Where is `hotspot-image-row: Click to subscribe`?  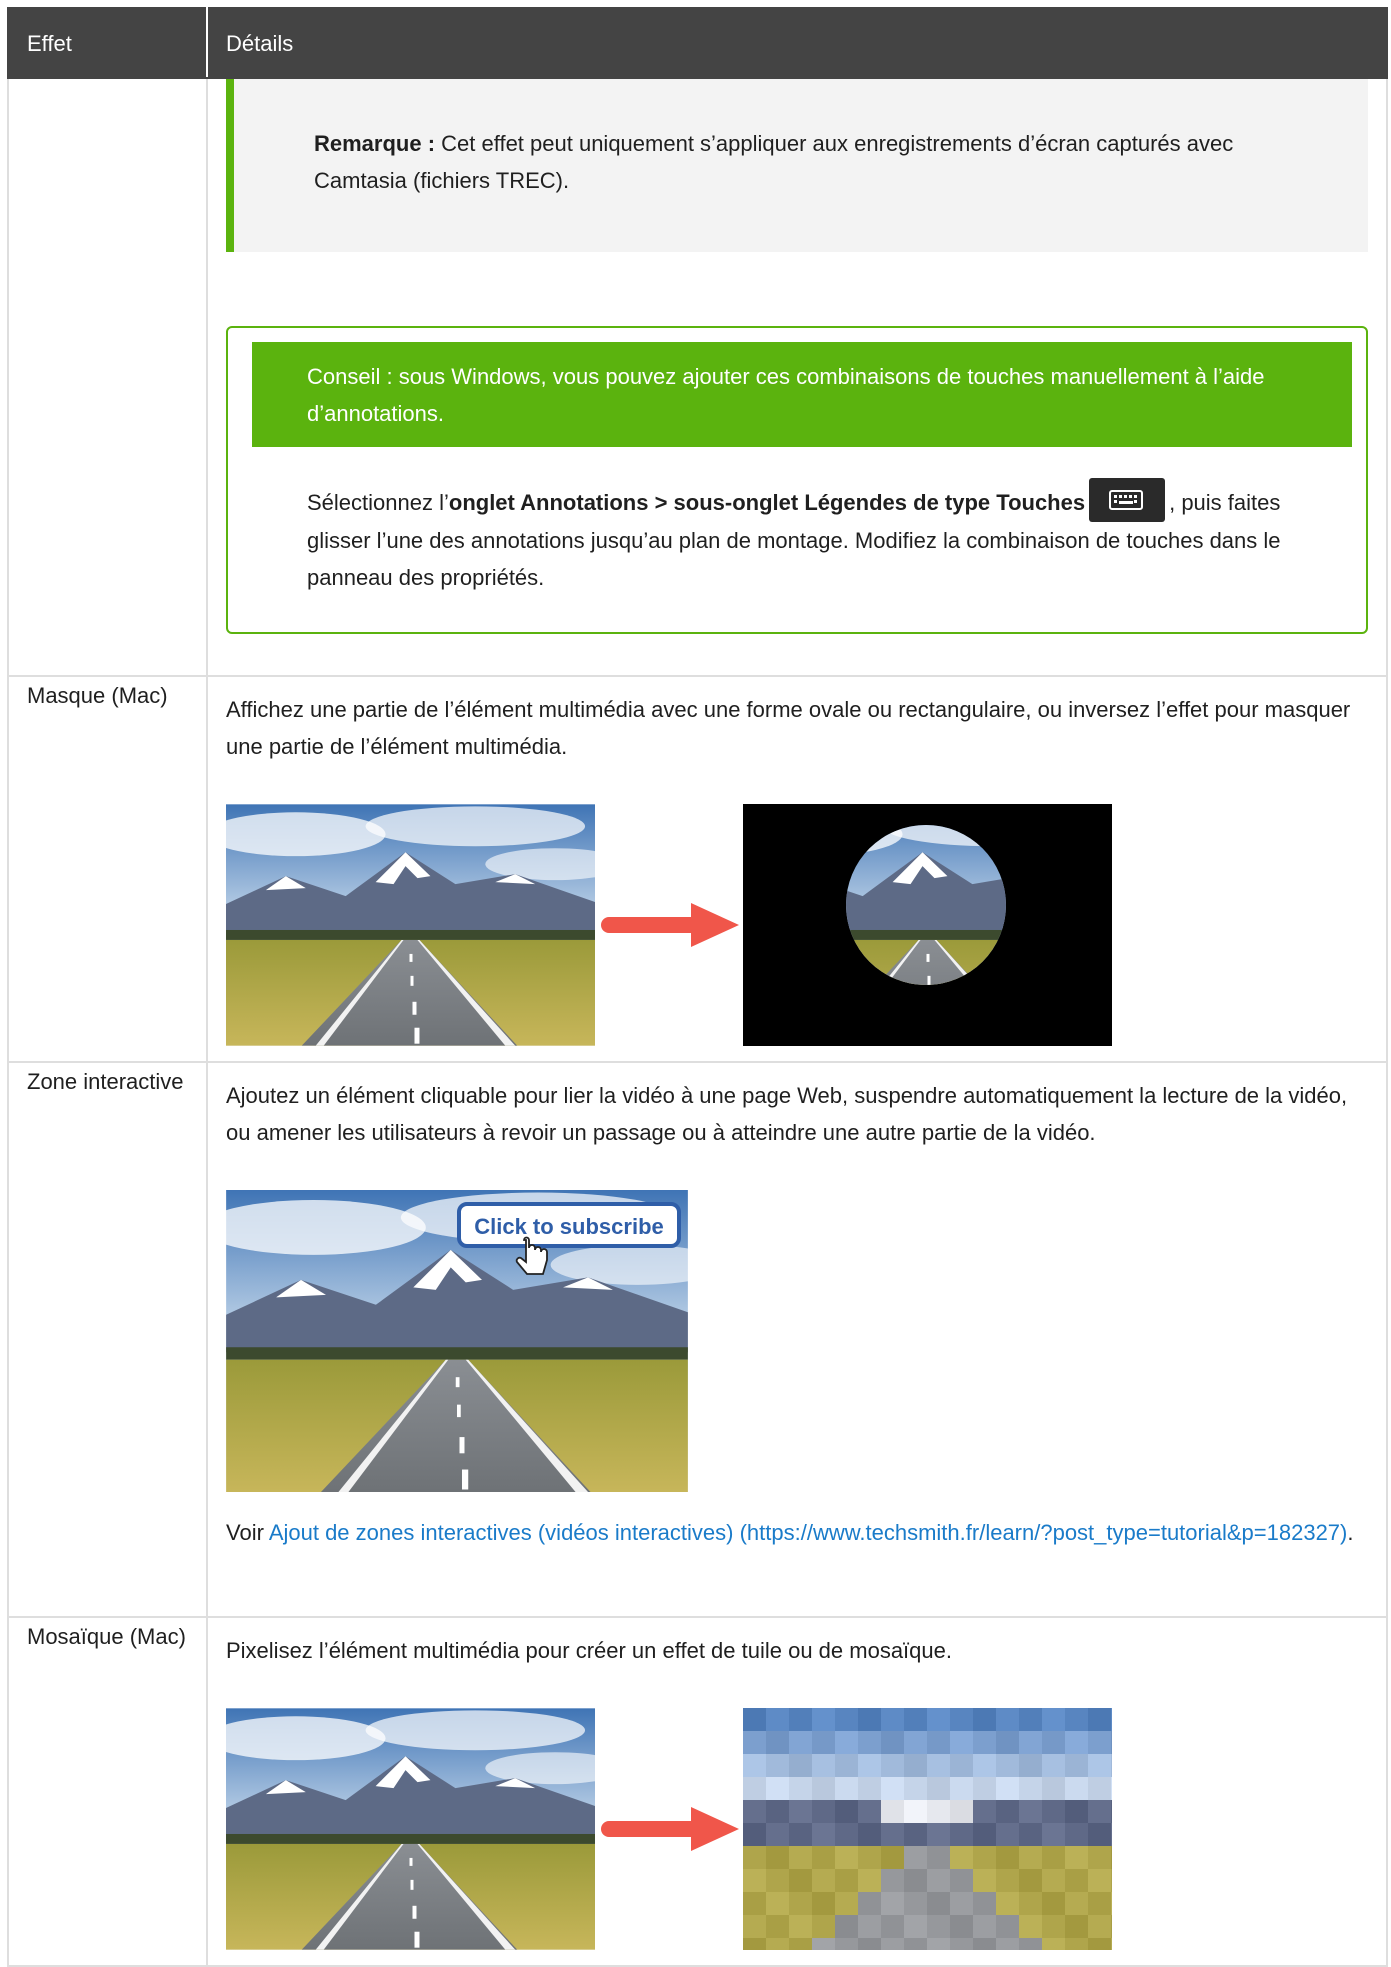
hotspot-image-row: Click to subscribe is located at coordinates (797, 1341).